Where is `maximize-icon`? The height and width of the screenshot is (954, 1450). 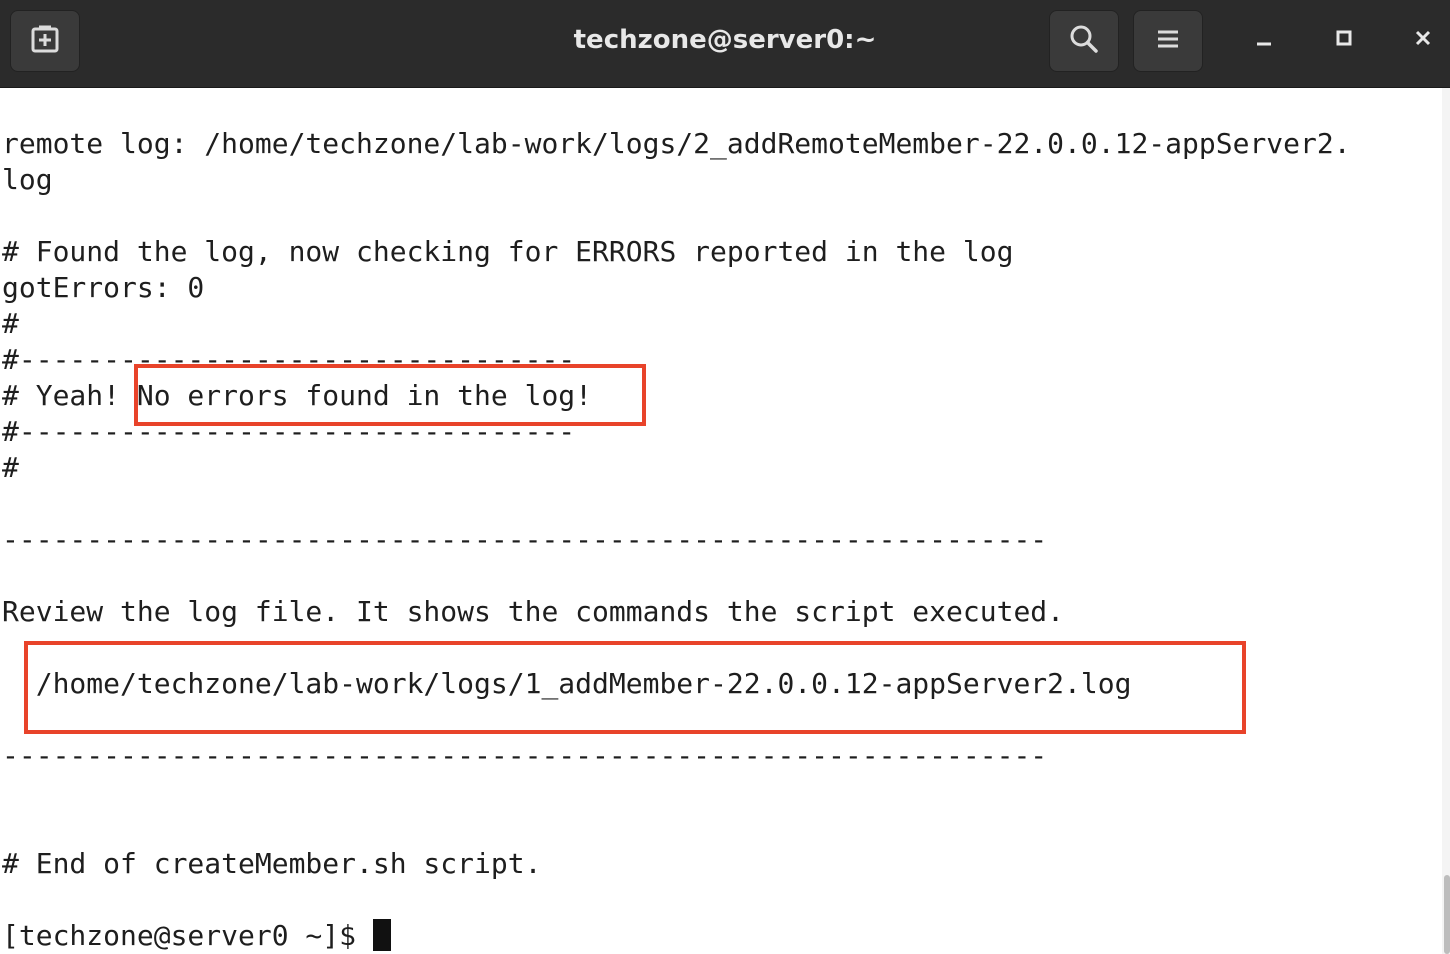
maximize-icon is located at coordinates (1344, 40).